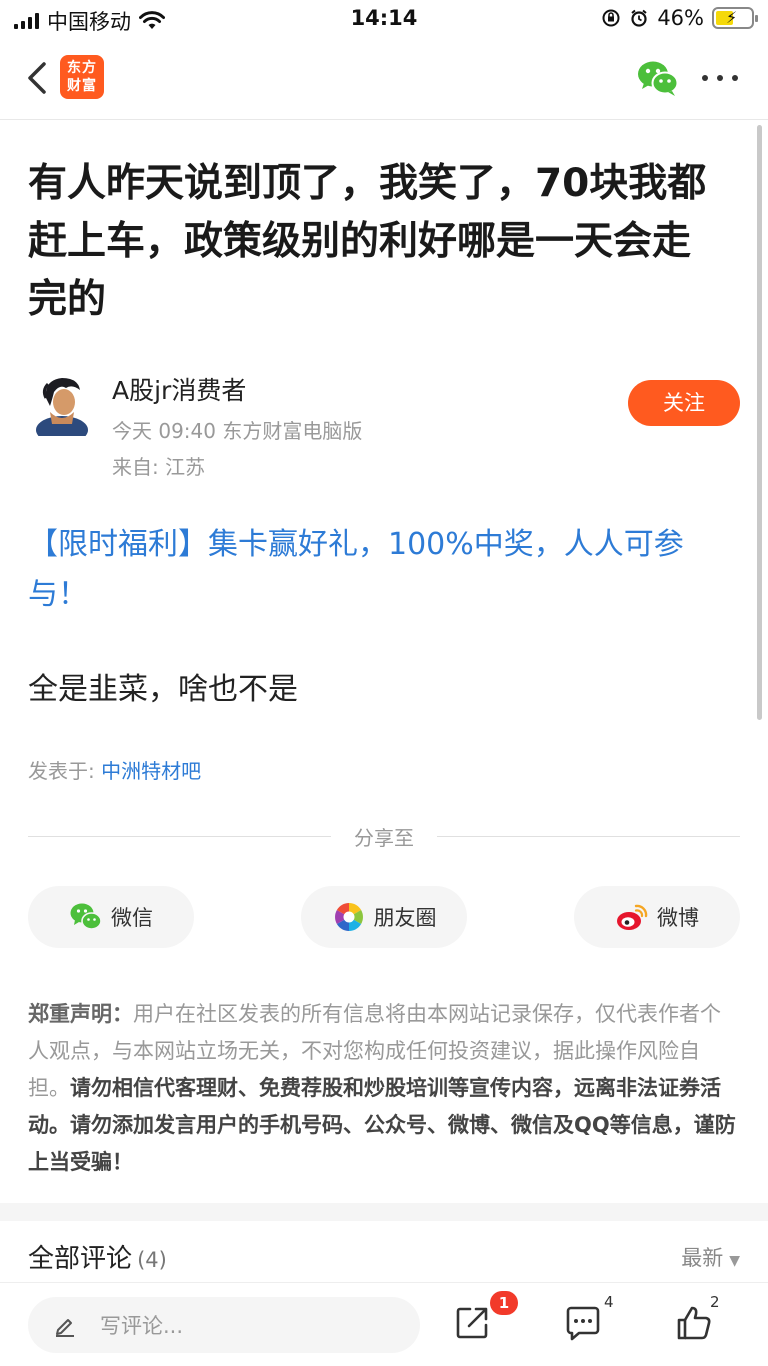 The image size is (768, 1366). What do you see at coordinates (678, 918) in the screenshot?
I see `share-weibo-label: 微博` at bounding box center [678, 918].